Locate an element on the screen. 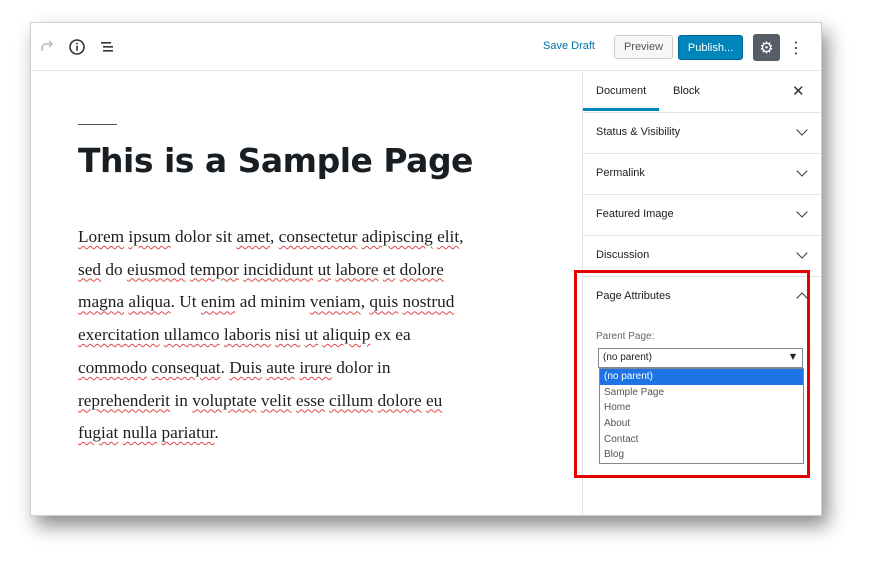  text-run: do is located at coordinates (114, 269).